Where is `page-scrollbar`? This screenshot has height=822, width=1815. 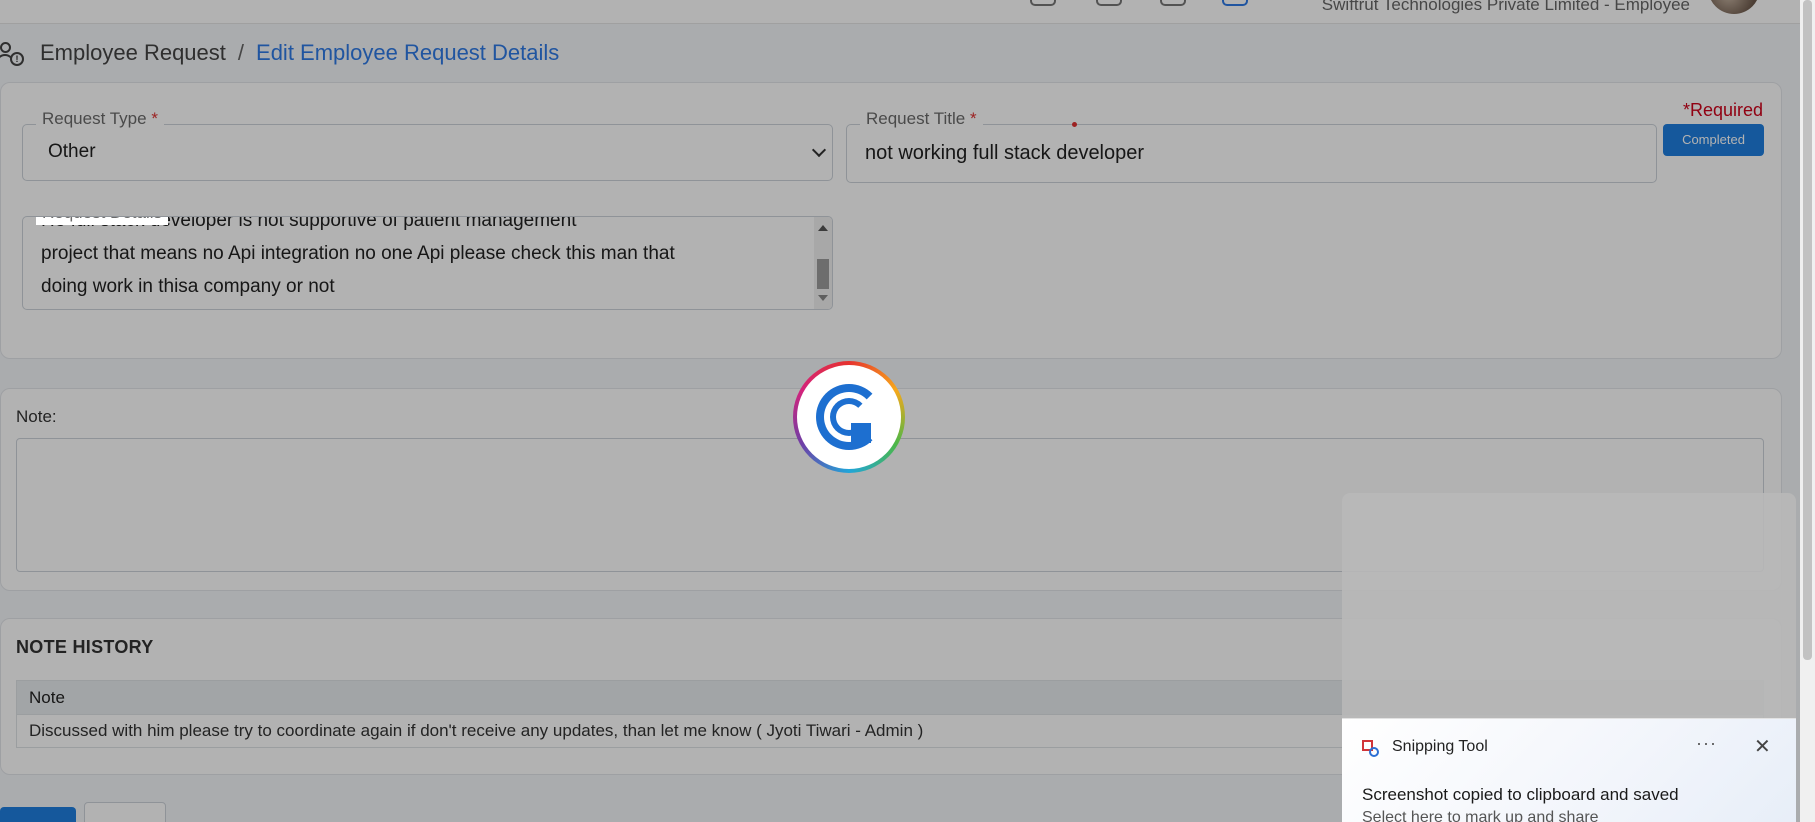
page-scrollbar is located at coordinates (1807, 411).